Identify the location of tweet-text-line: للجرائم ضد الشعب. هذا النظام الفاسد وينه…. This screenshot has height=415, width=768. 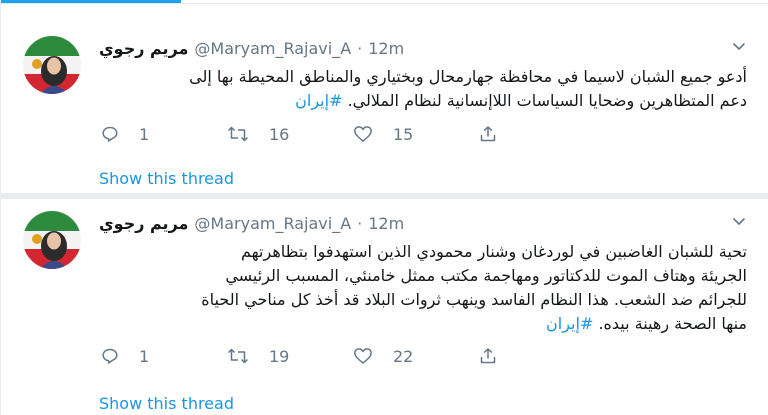
(474, 299).